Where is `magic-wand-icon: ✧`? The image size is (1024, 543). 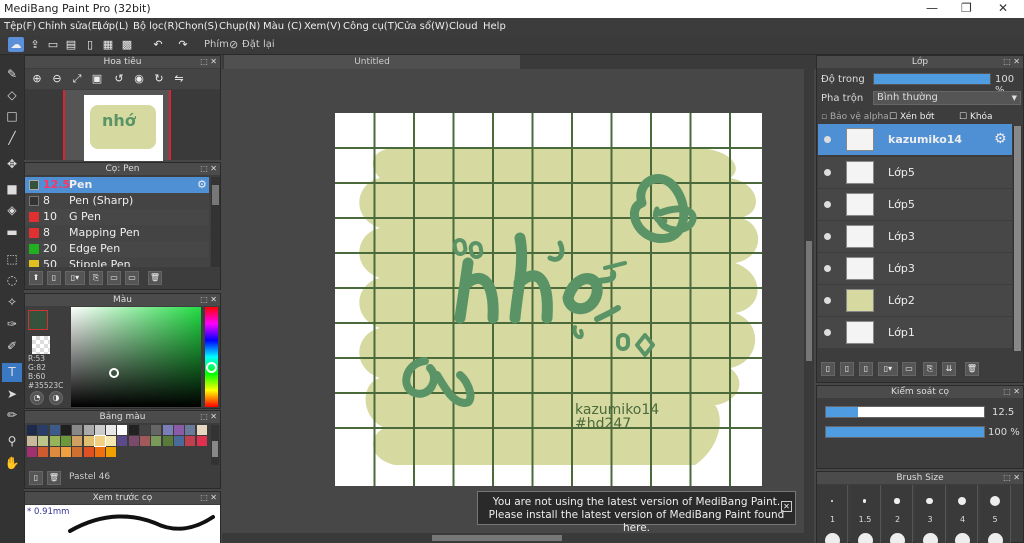
magic-wand-icon: ✧ is located at coordinates (12, 302).